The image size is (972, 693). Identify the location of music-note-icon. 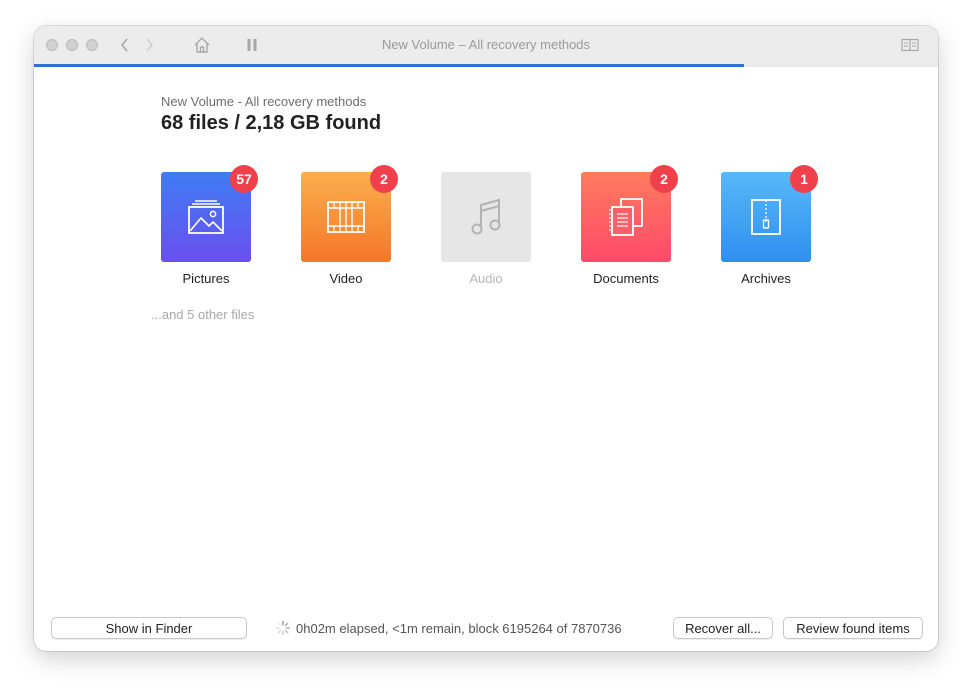
(486, 216).